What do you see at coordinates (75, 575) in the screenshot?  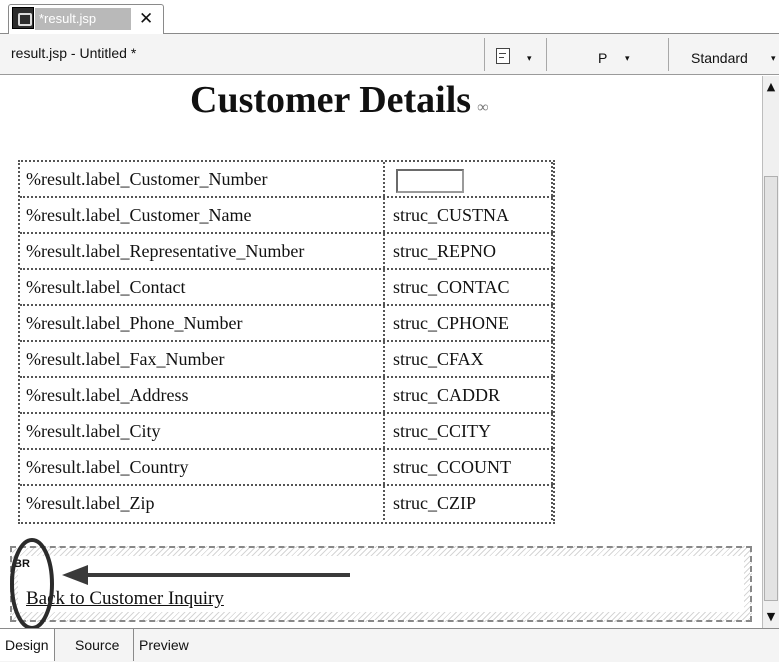 I see `annotation-arrow-head` at bounding box center [75, 575].